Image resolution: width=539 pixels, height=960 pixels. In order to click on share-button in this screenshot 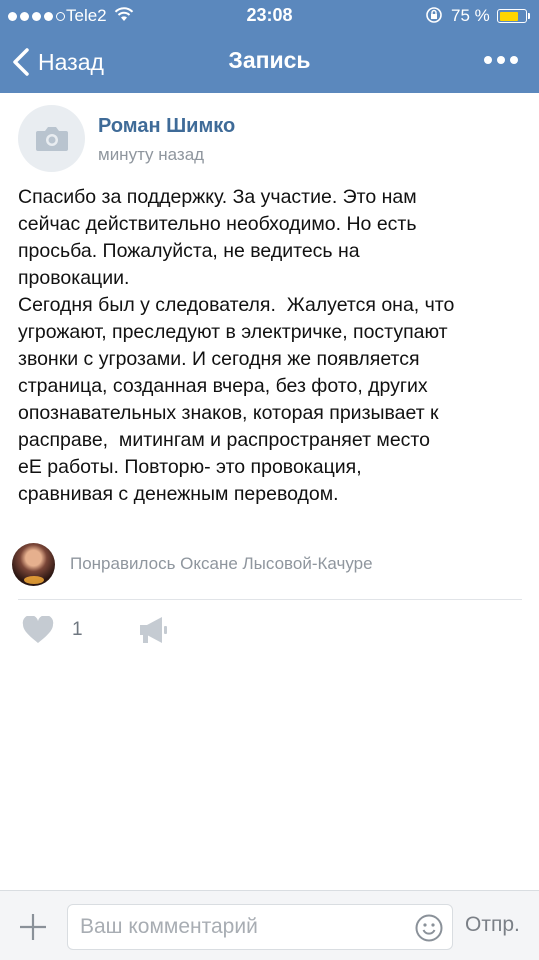, I will do `click(153, 630)`.